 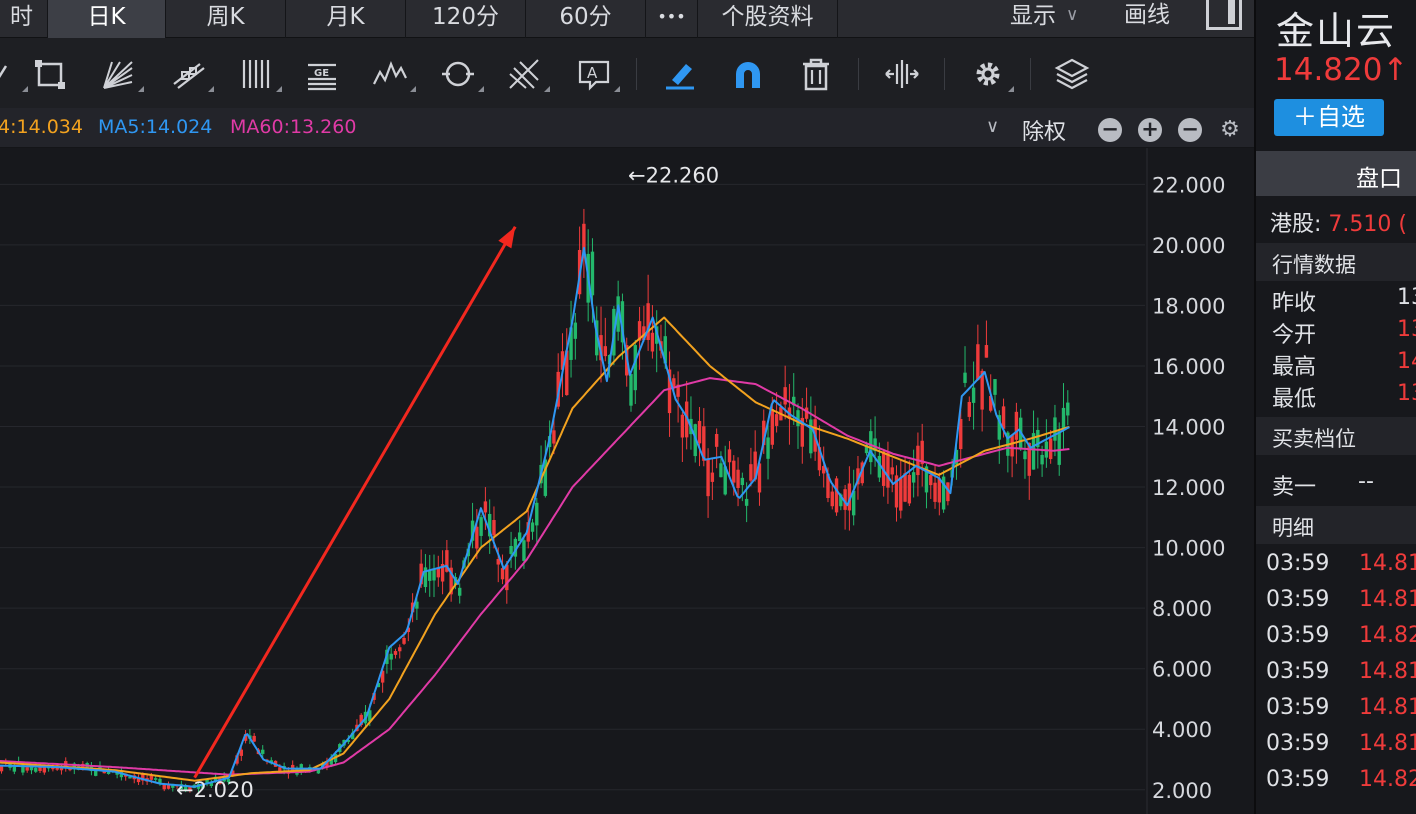 I want to click on text-tool-icon: A, so click(x=598, y=74).